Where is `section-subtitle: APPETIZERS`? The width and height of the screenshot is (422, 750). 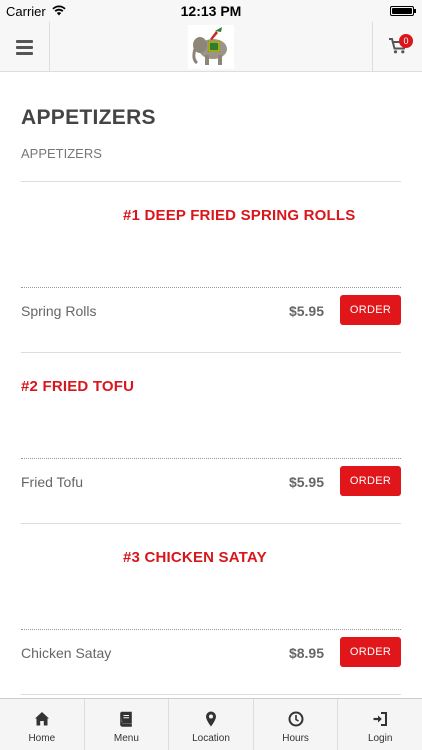
section-subtitle: APPETIZERS is located at coordinates (61, 153).